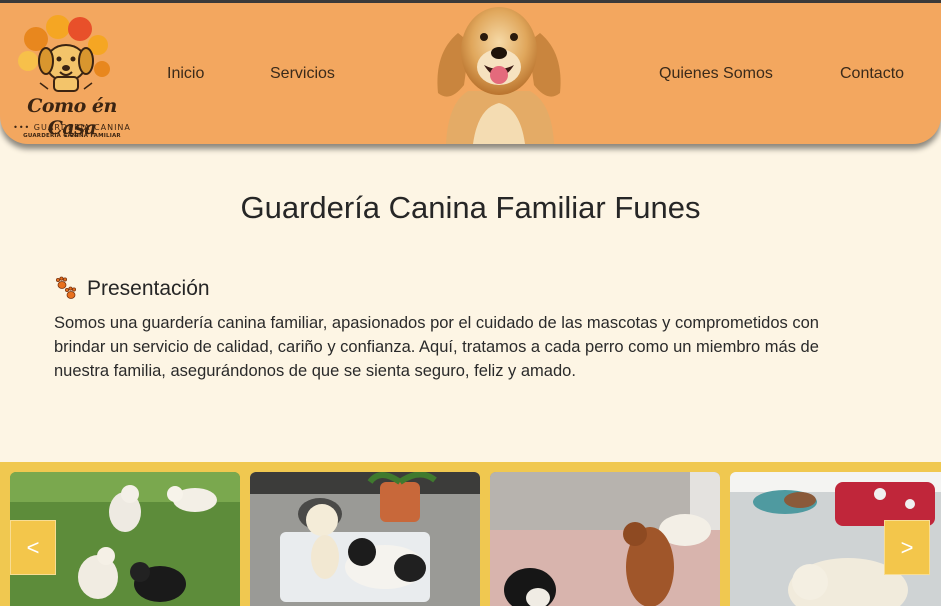 The height and width of the screenshot is (606, 941). Describe the element at coordinates (716, 74) in the screenshot. I see `nav-item-quienes-somos: Quienes Somos` at that location.